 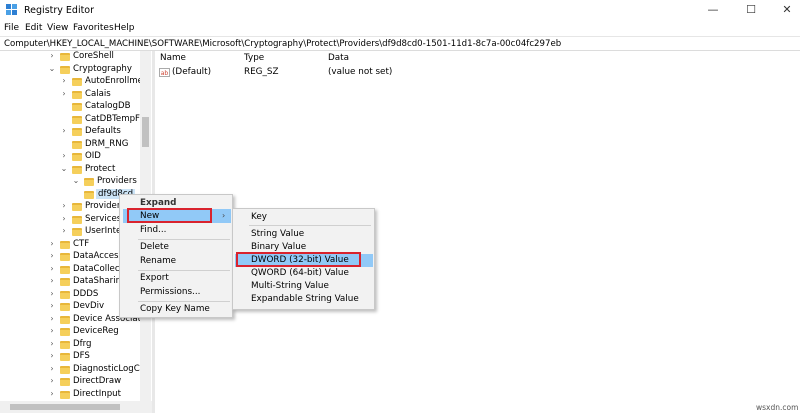 What do you see at coordinates (100, 168) in the screenshot?
I see `tree-item-label: Protect` at bounding box center [100, 168].